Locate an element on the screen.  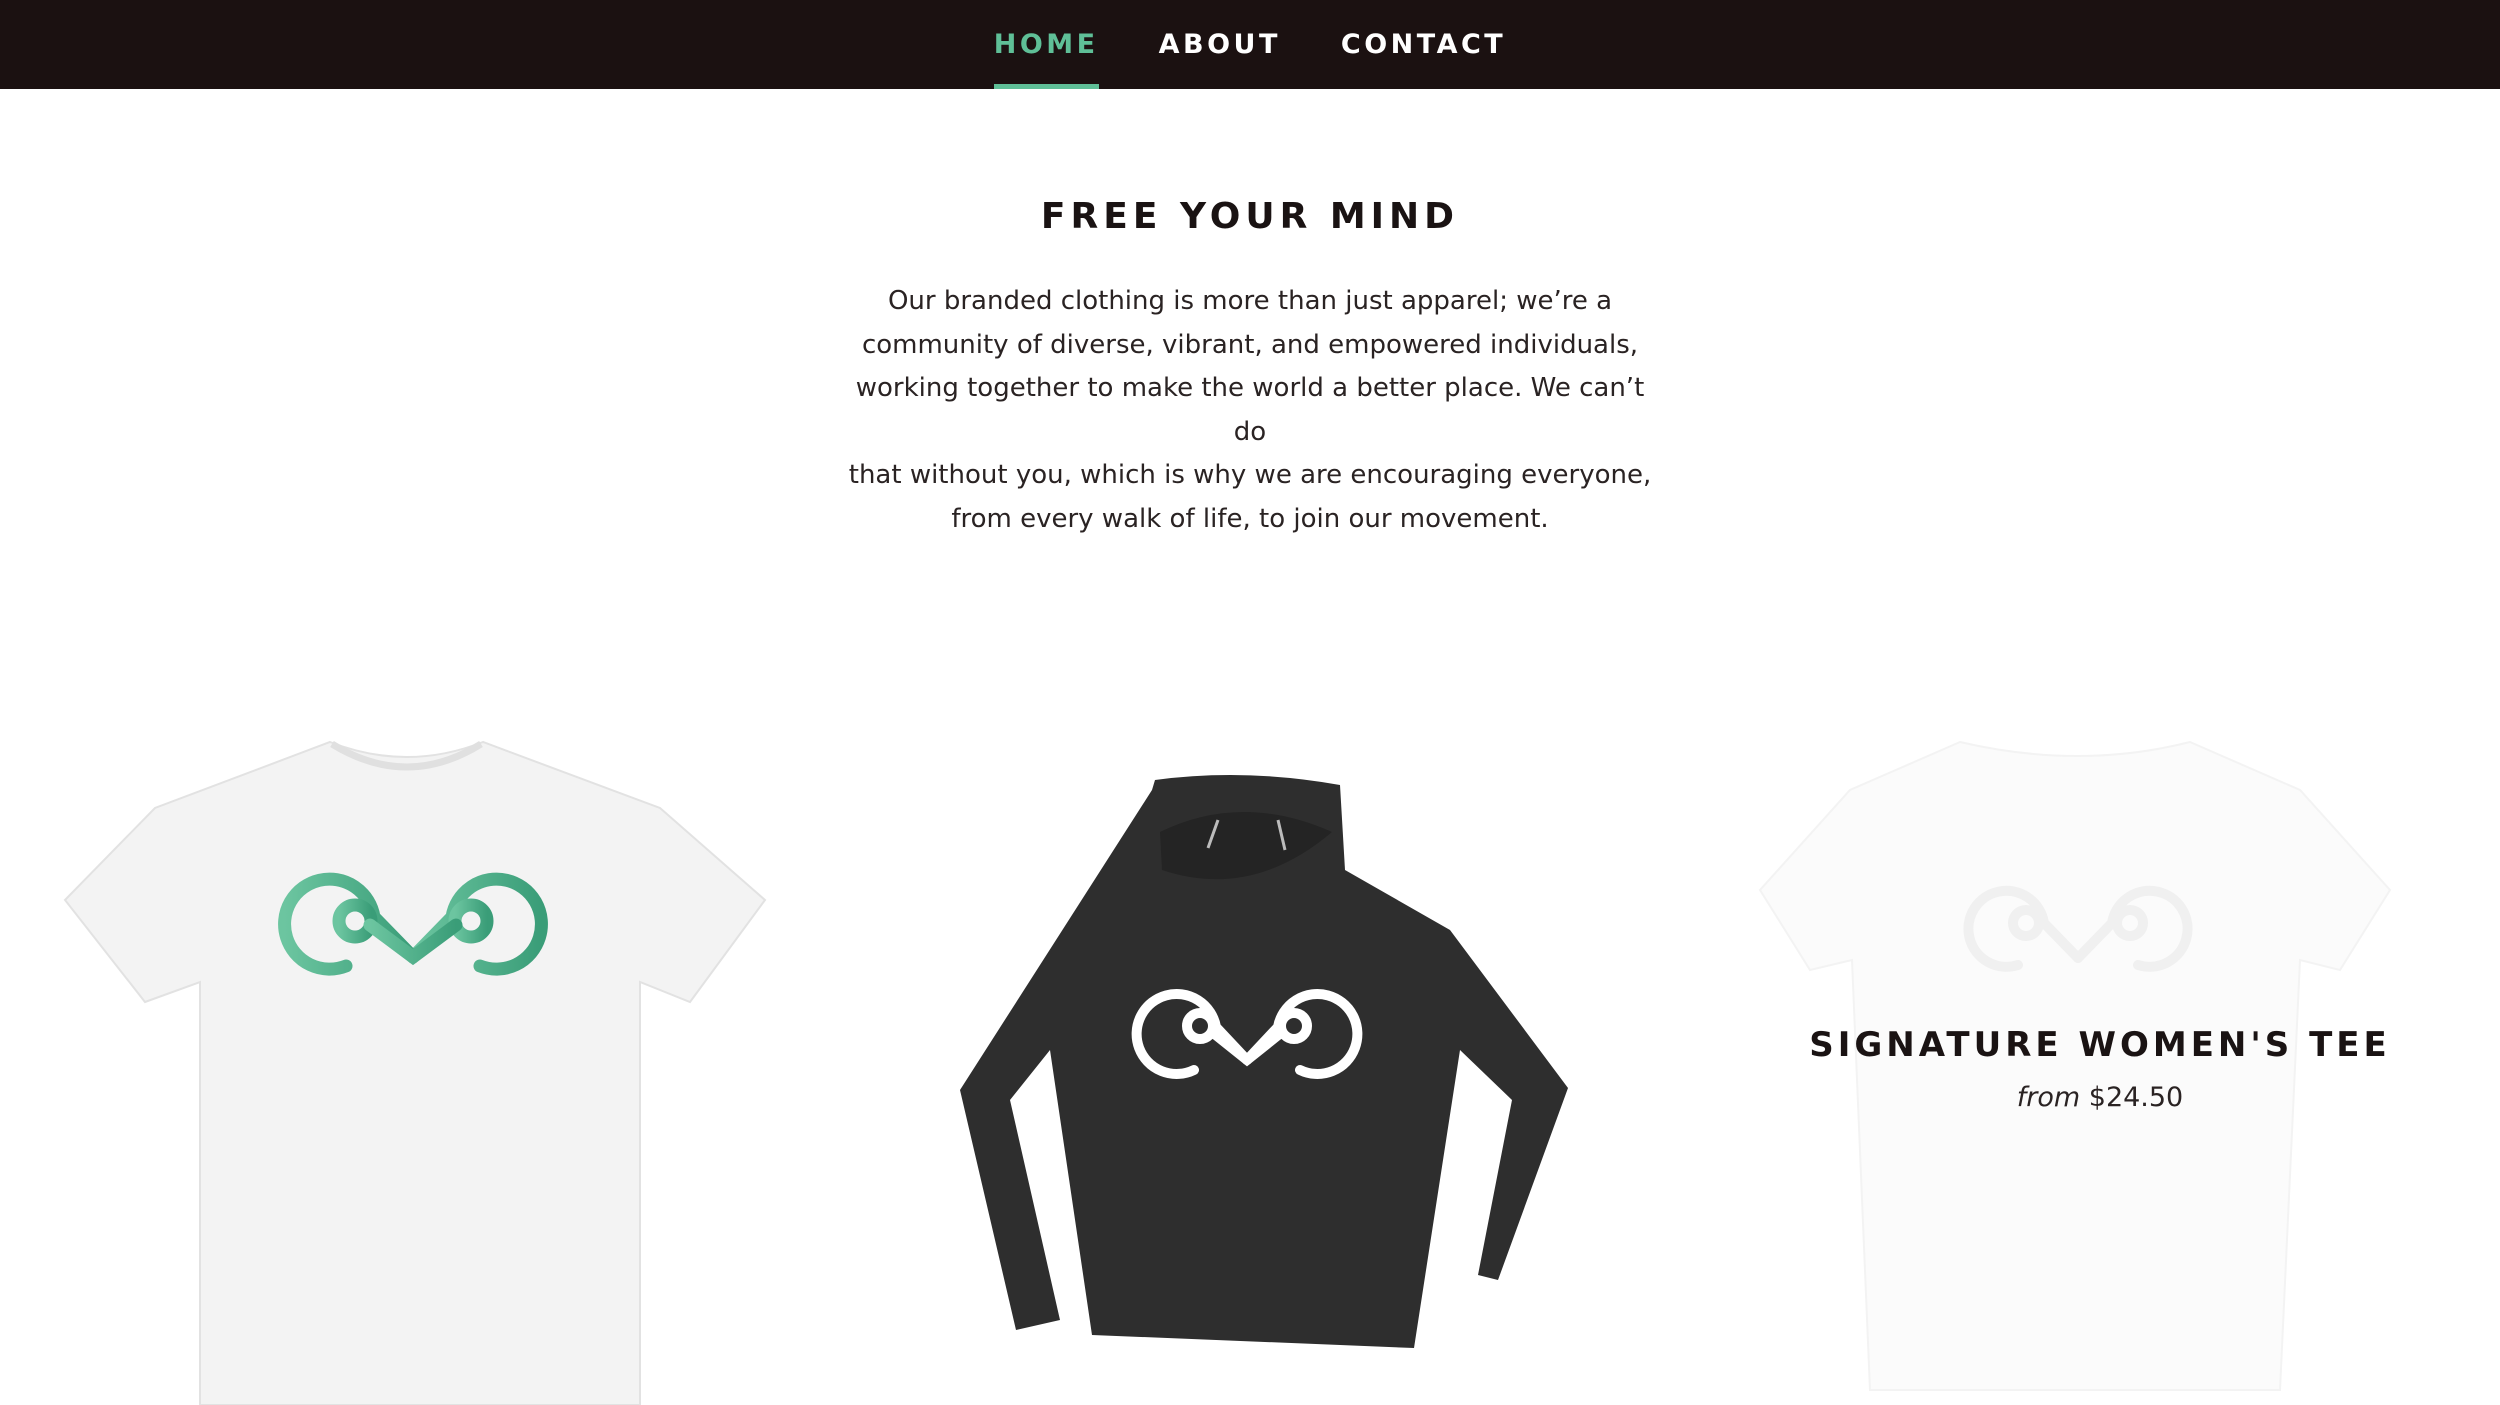
nav-about-link: ABOUT is located at coordinates (1220, 44).